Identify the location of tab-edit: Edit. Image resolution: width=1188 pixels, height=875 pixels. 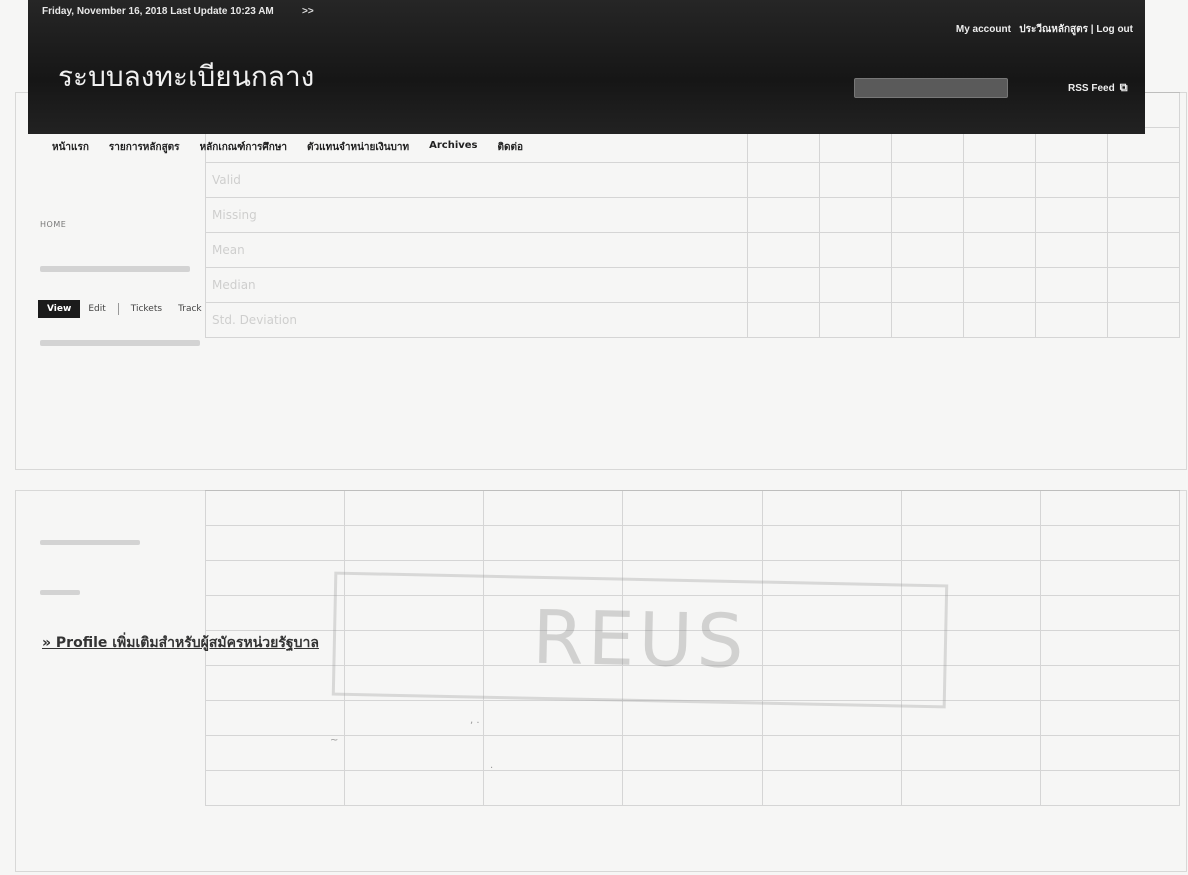
(96, 309).